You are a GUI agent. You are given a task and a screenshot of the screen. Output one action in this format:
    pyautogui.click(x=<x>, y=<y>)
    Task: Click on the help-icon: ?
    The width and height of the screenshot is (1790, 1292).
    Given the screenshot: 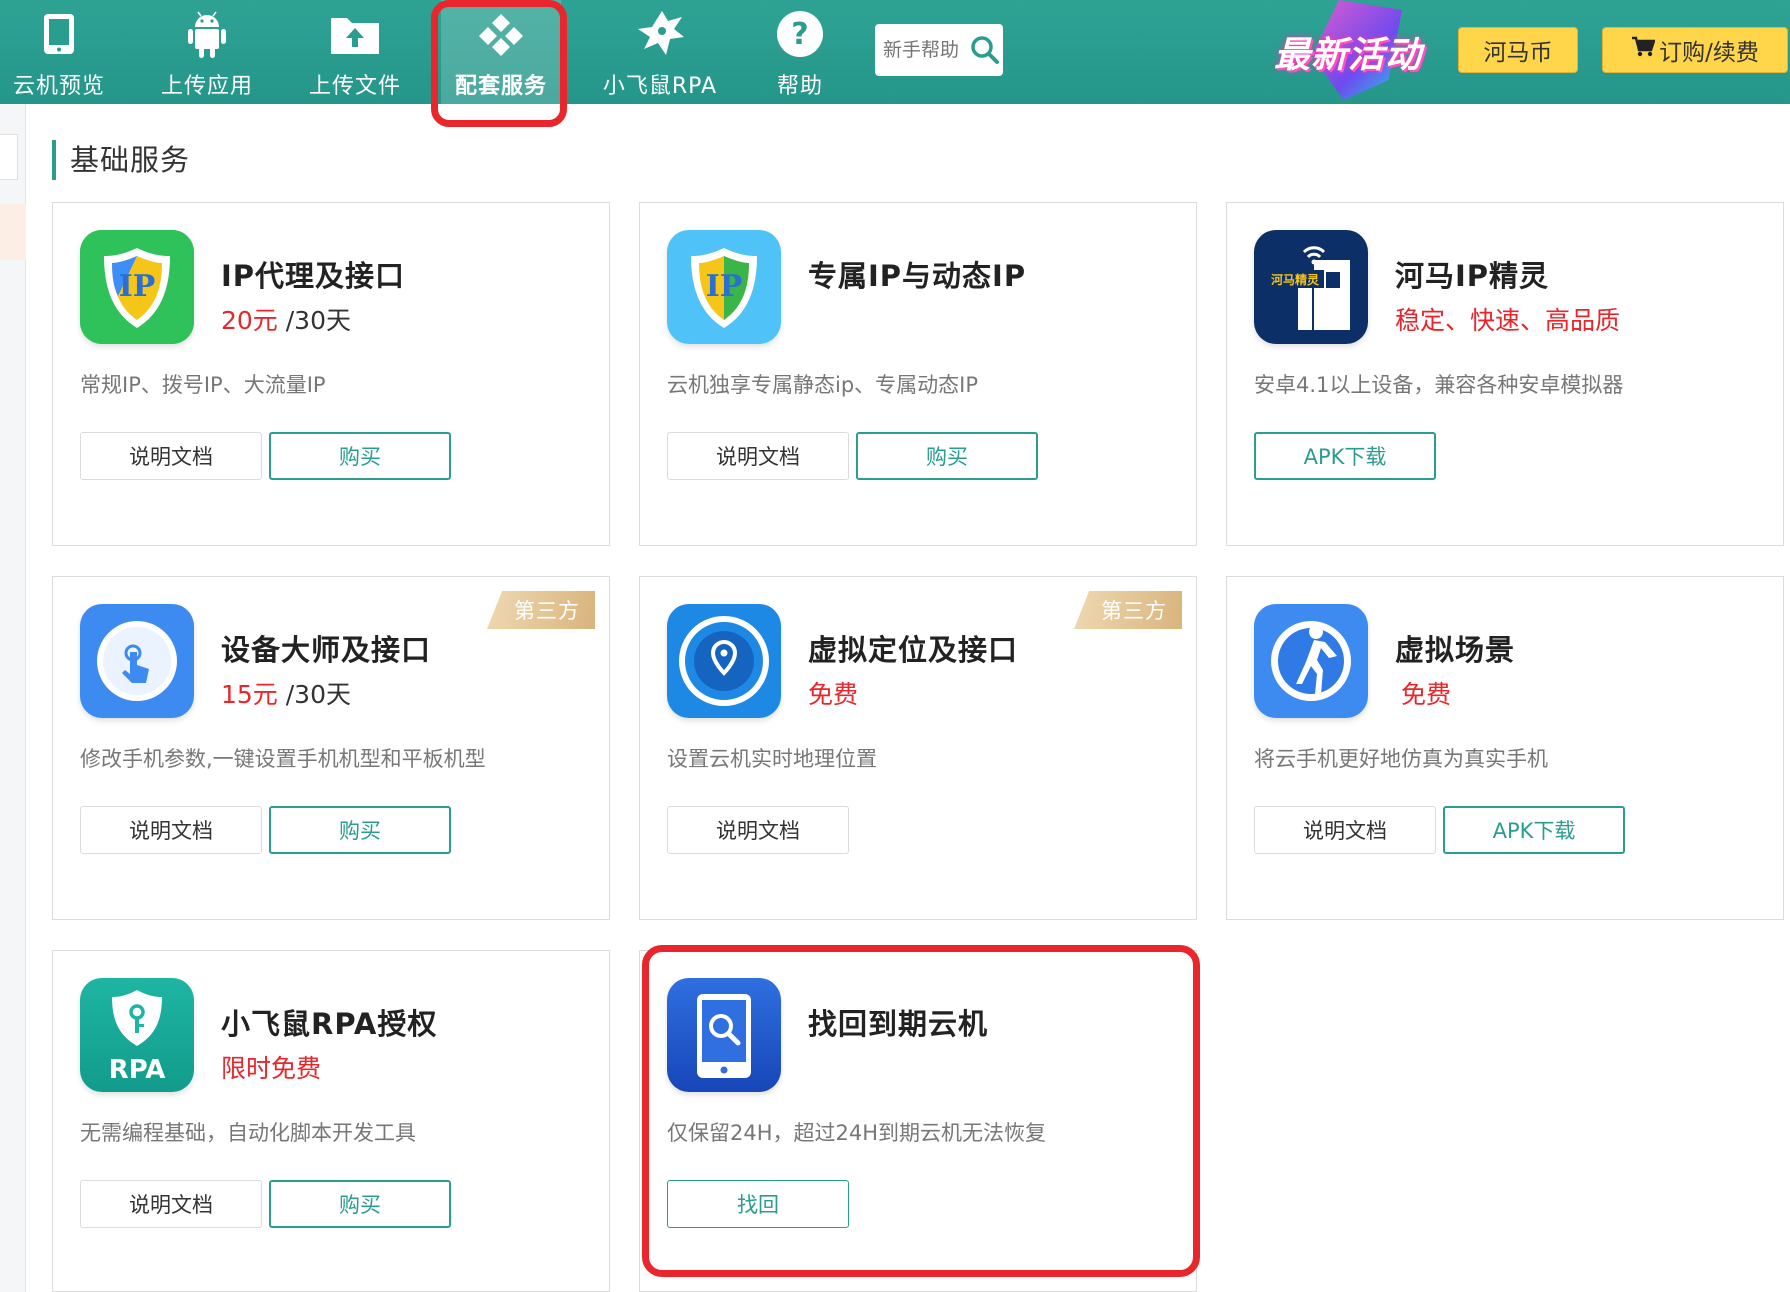 What is the action you would take?
    pyautogui.click(x=800, y=34)
    